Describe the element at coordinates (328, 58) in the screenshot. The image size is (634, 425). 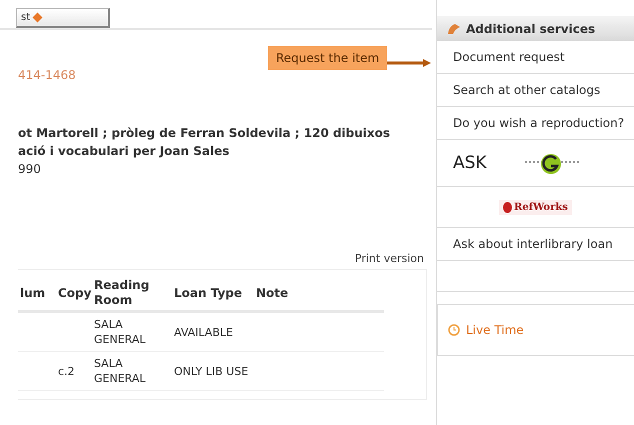
I see `request-callout: Request the item` at that location.